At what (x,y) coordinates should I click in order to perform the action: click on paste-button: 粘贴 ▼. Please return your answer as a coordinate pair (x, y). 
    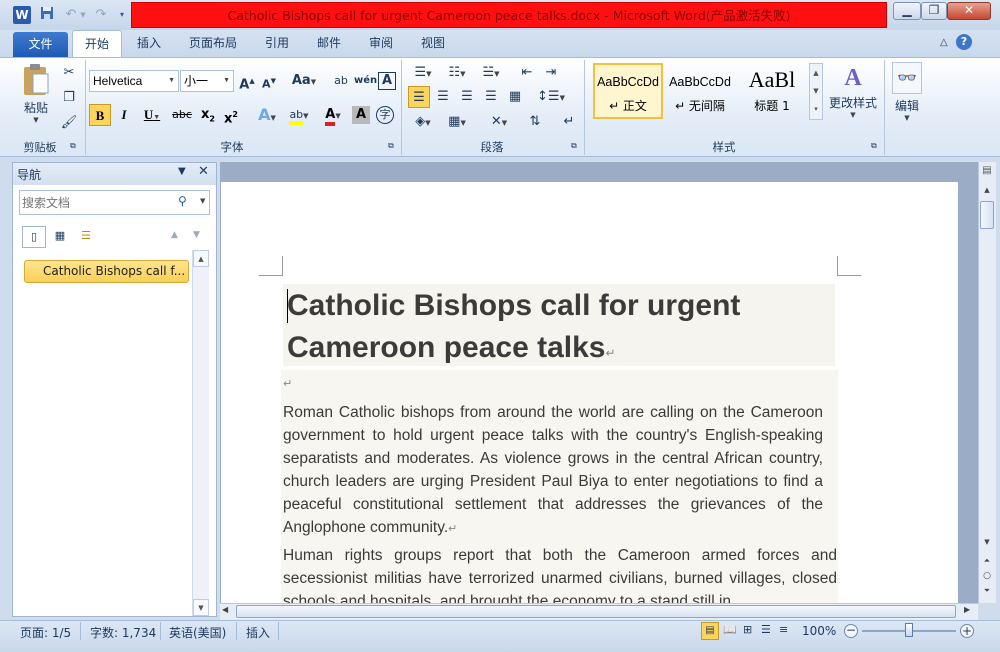
    Looking at the image, I should click on (36, 95).